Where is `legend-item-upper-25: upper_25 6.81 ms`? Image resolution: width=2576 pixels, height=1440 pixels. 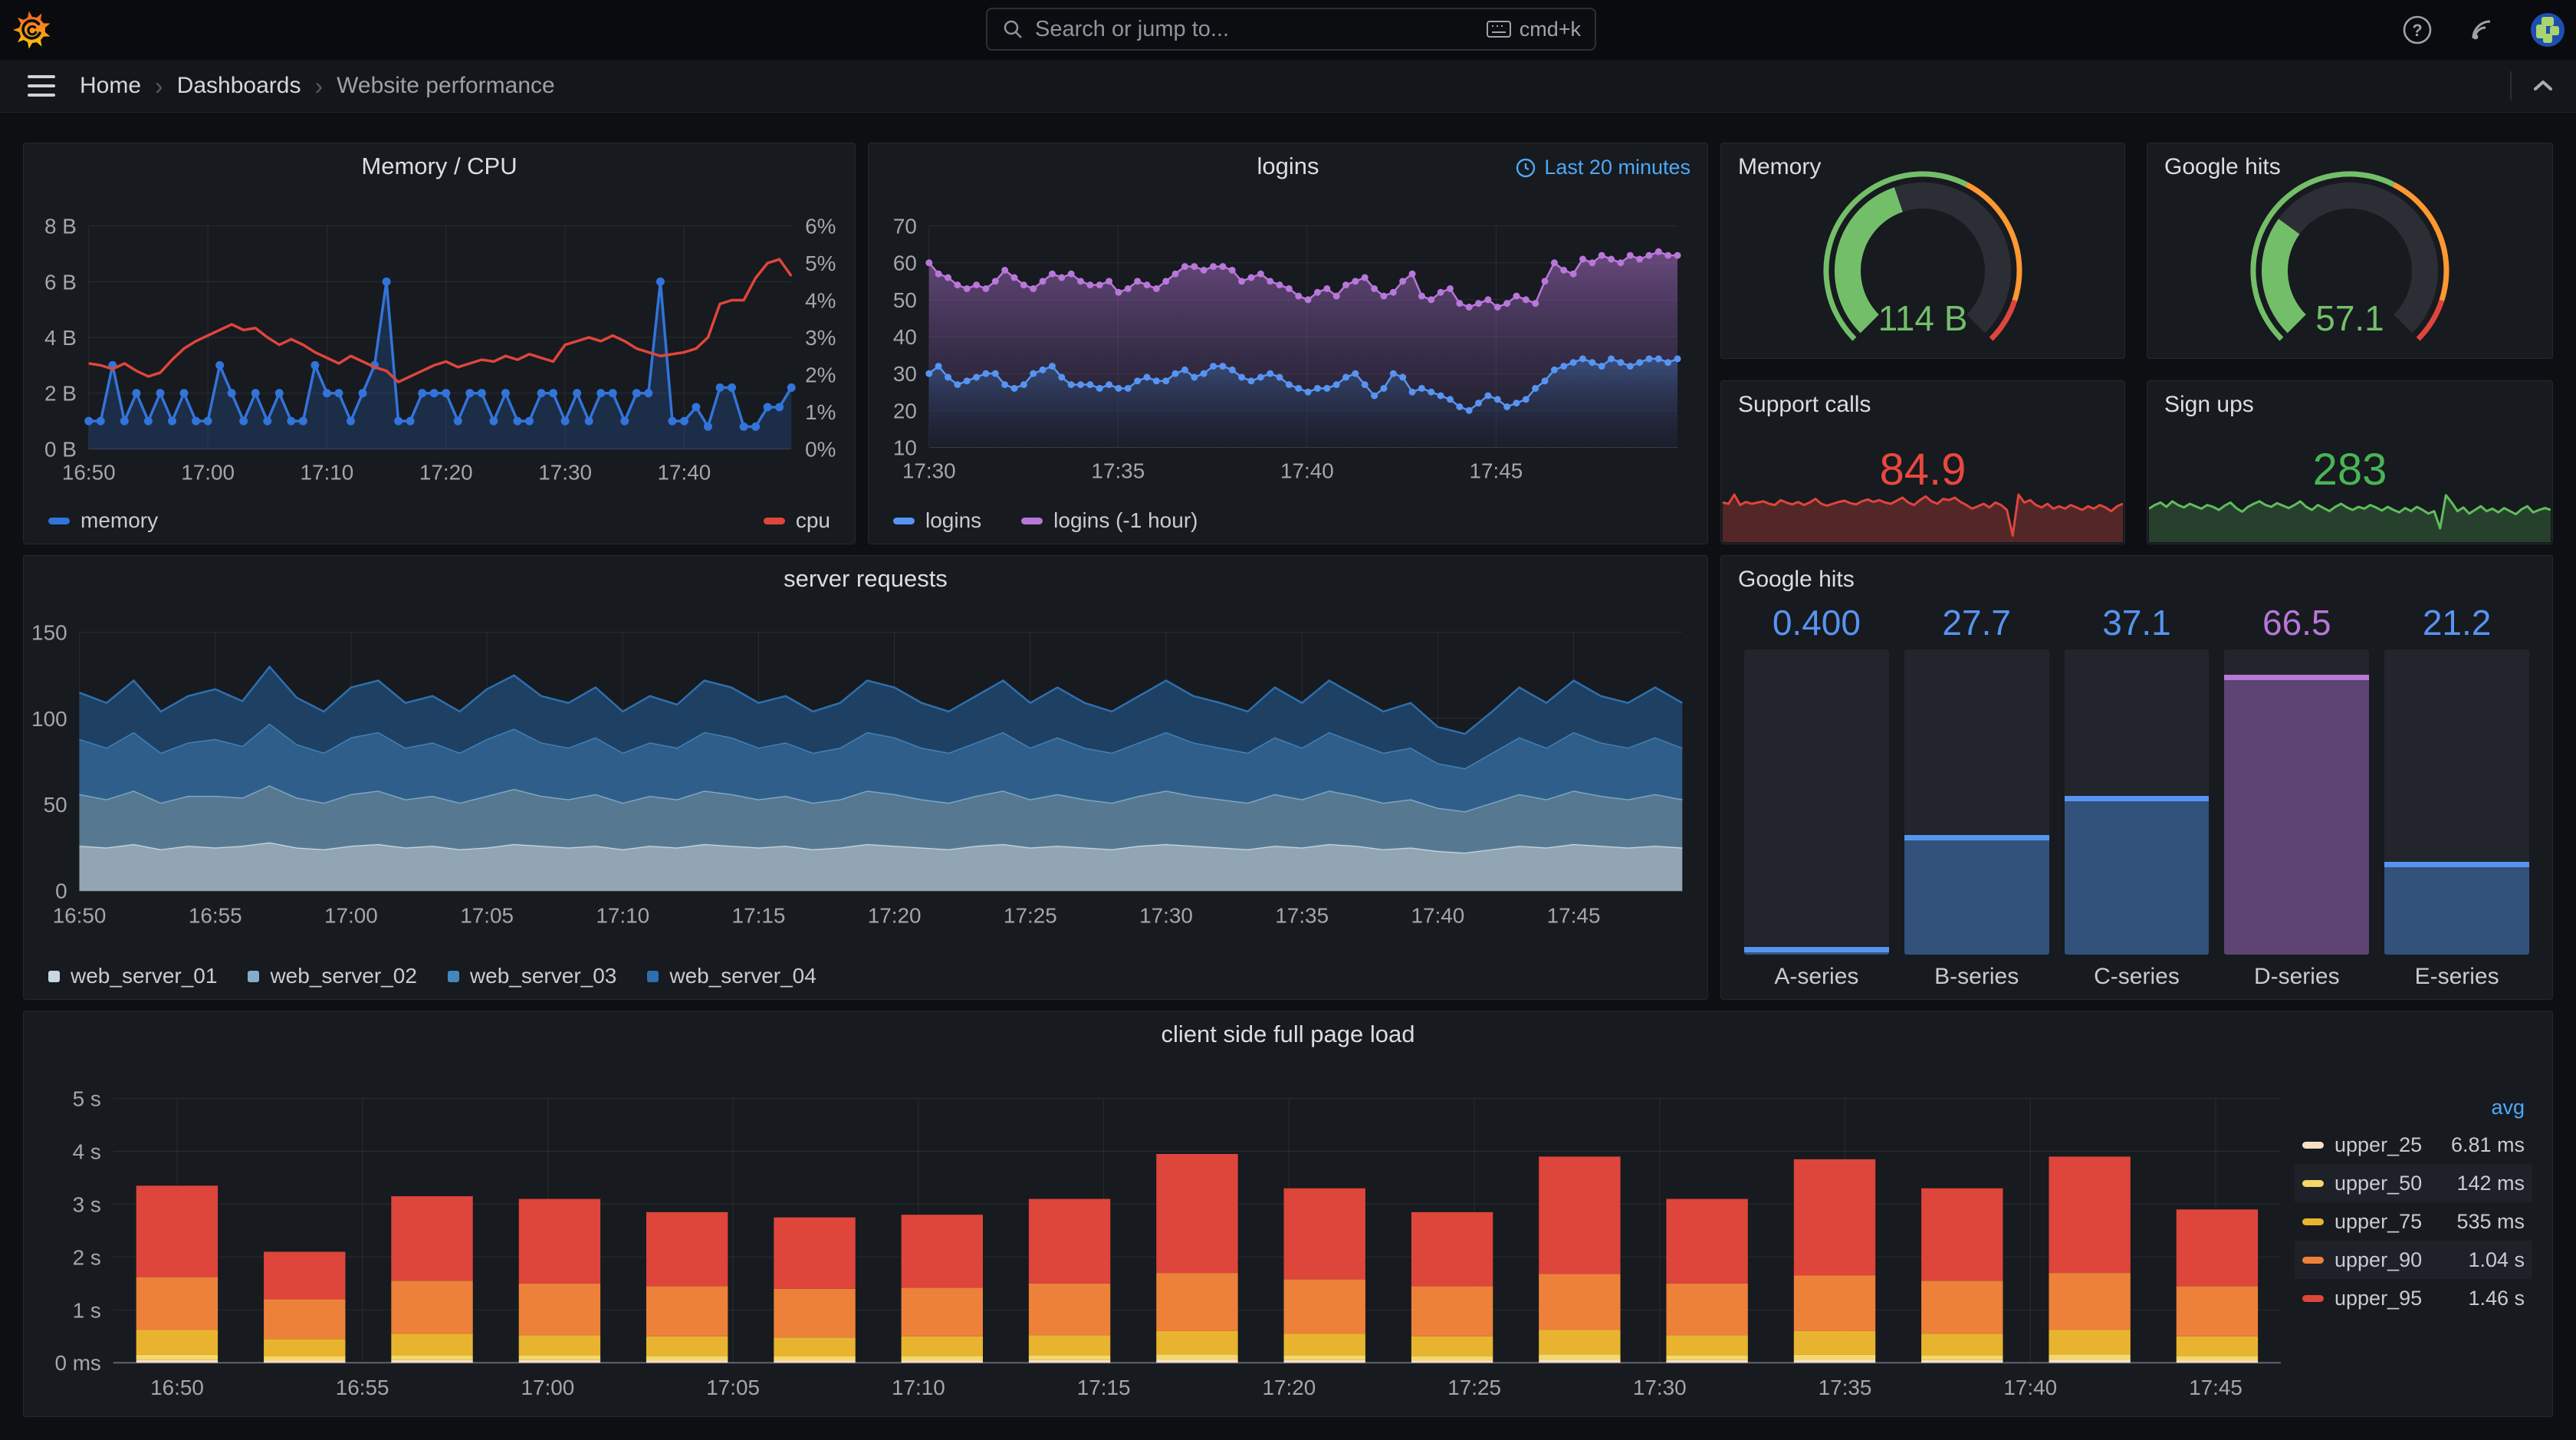 legend-item-upper-25: upper_25 6.81 ms is located at coordinates (2413, 1145).